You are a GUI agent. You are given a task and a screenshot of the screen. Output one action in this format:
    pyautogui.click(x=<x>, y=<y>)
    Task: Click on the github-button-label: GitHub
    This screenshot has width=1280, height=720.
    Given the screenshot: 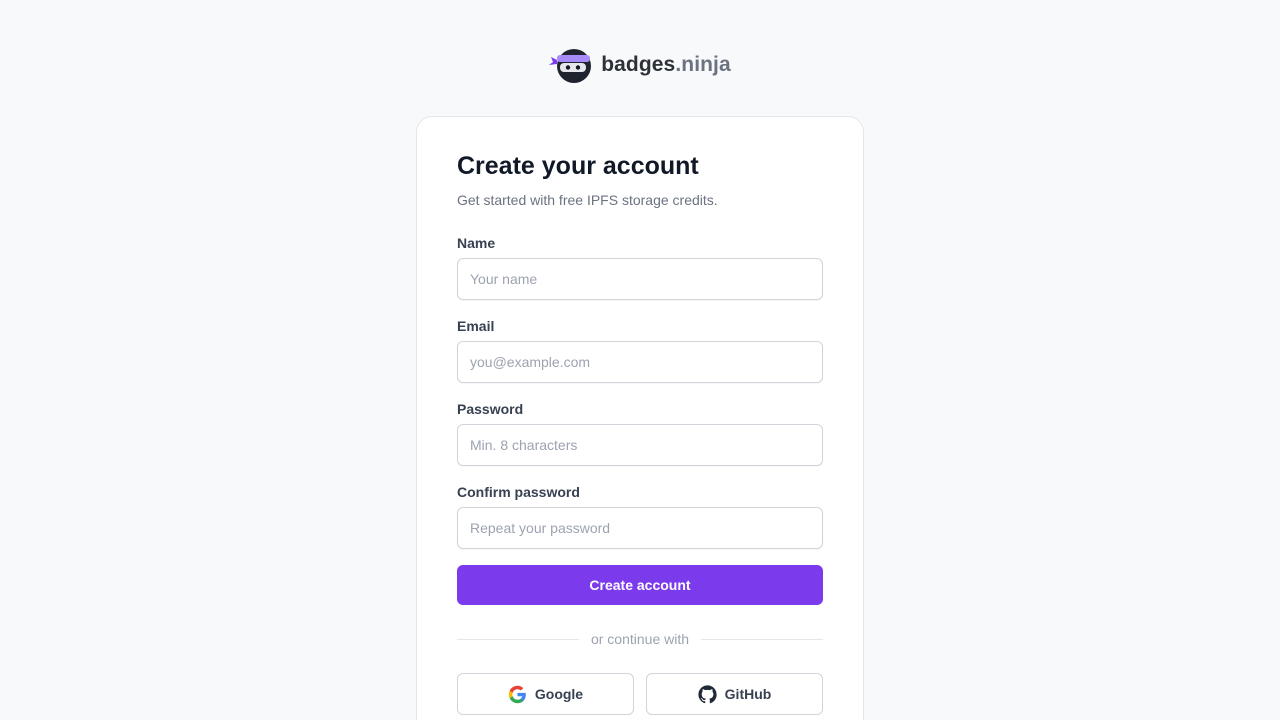 What is the action you would take?
    pyautogui.click(x=748, y=694)
    